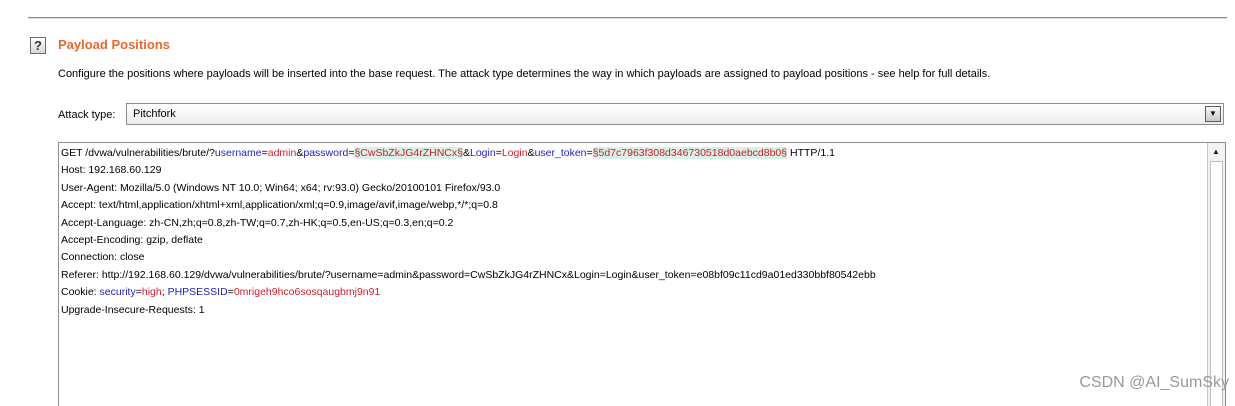 This screenshot has height=406, width=1235. I want to click on payload-position-password: §CwSbZkJG4rZHNCx§, so click(408, 153).